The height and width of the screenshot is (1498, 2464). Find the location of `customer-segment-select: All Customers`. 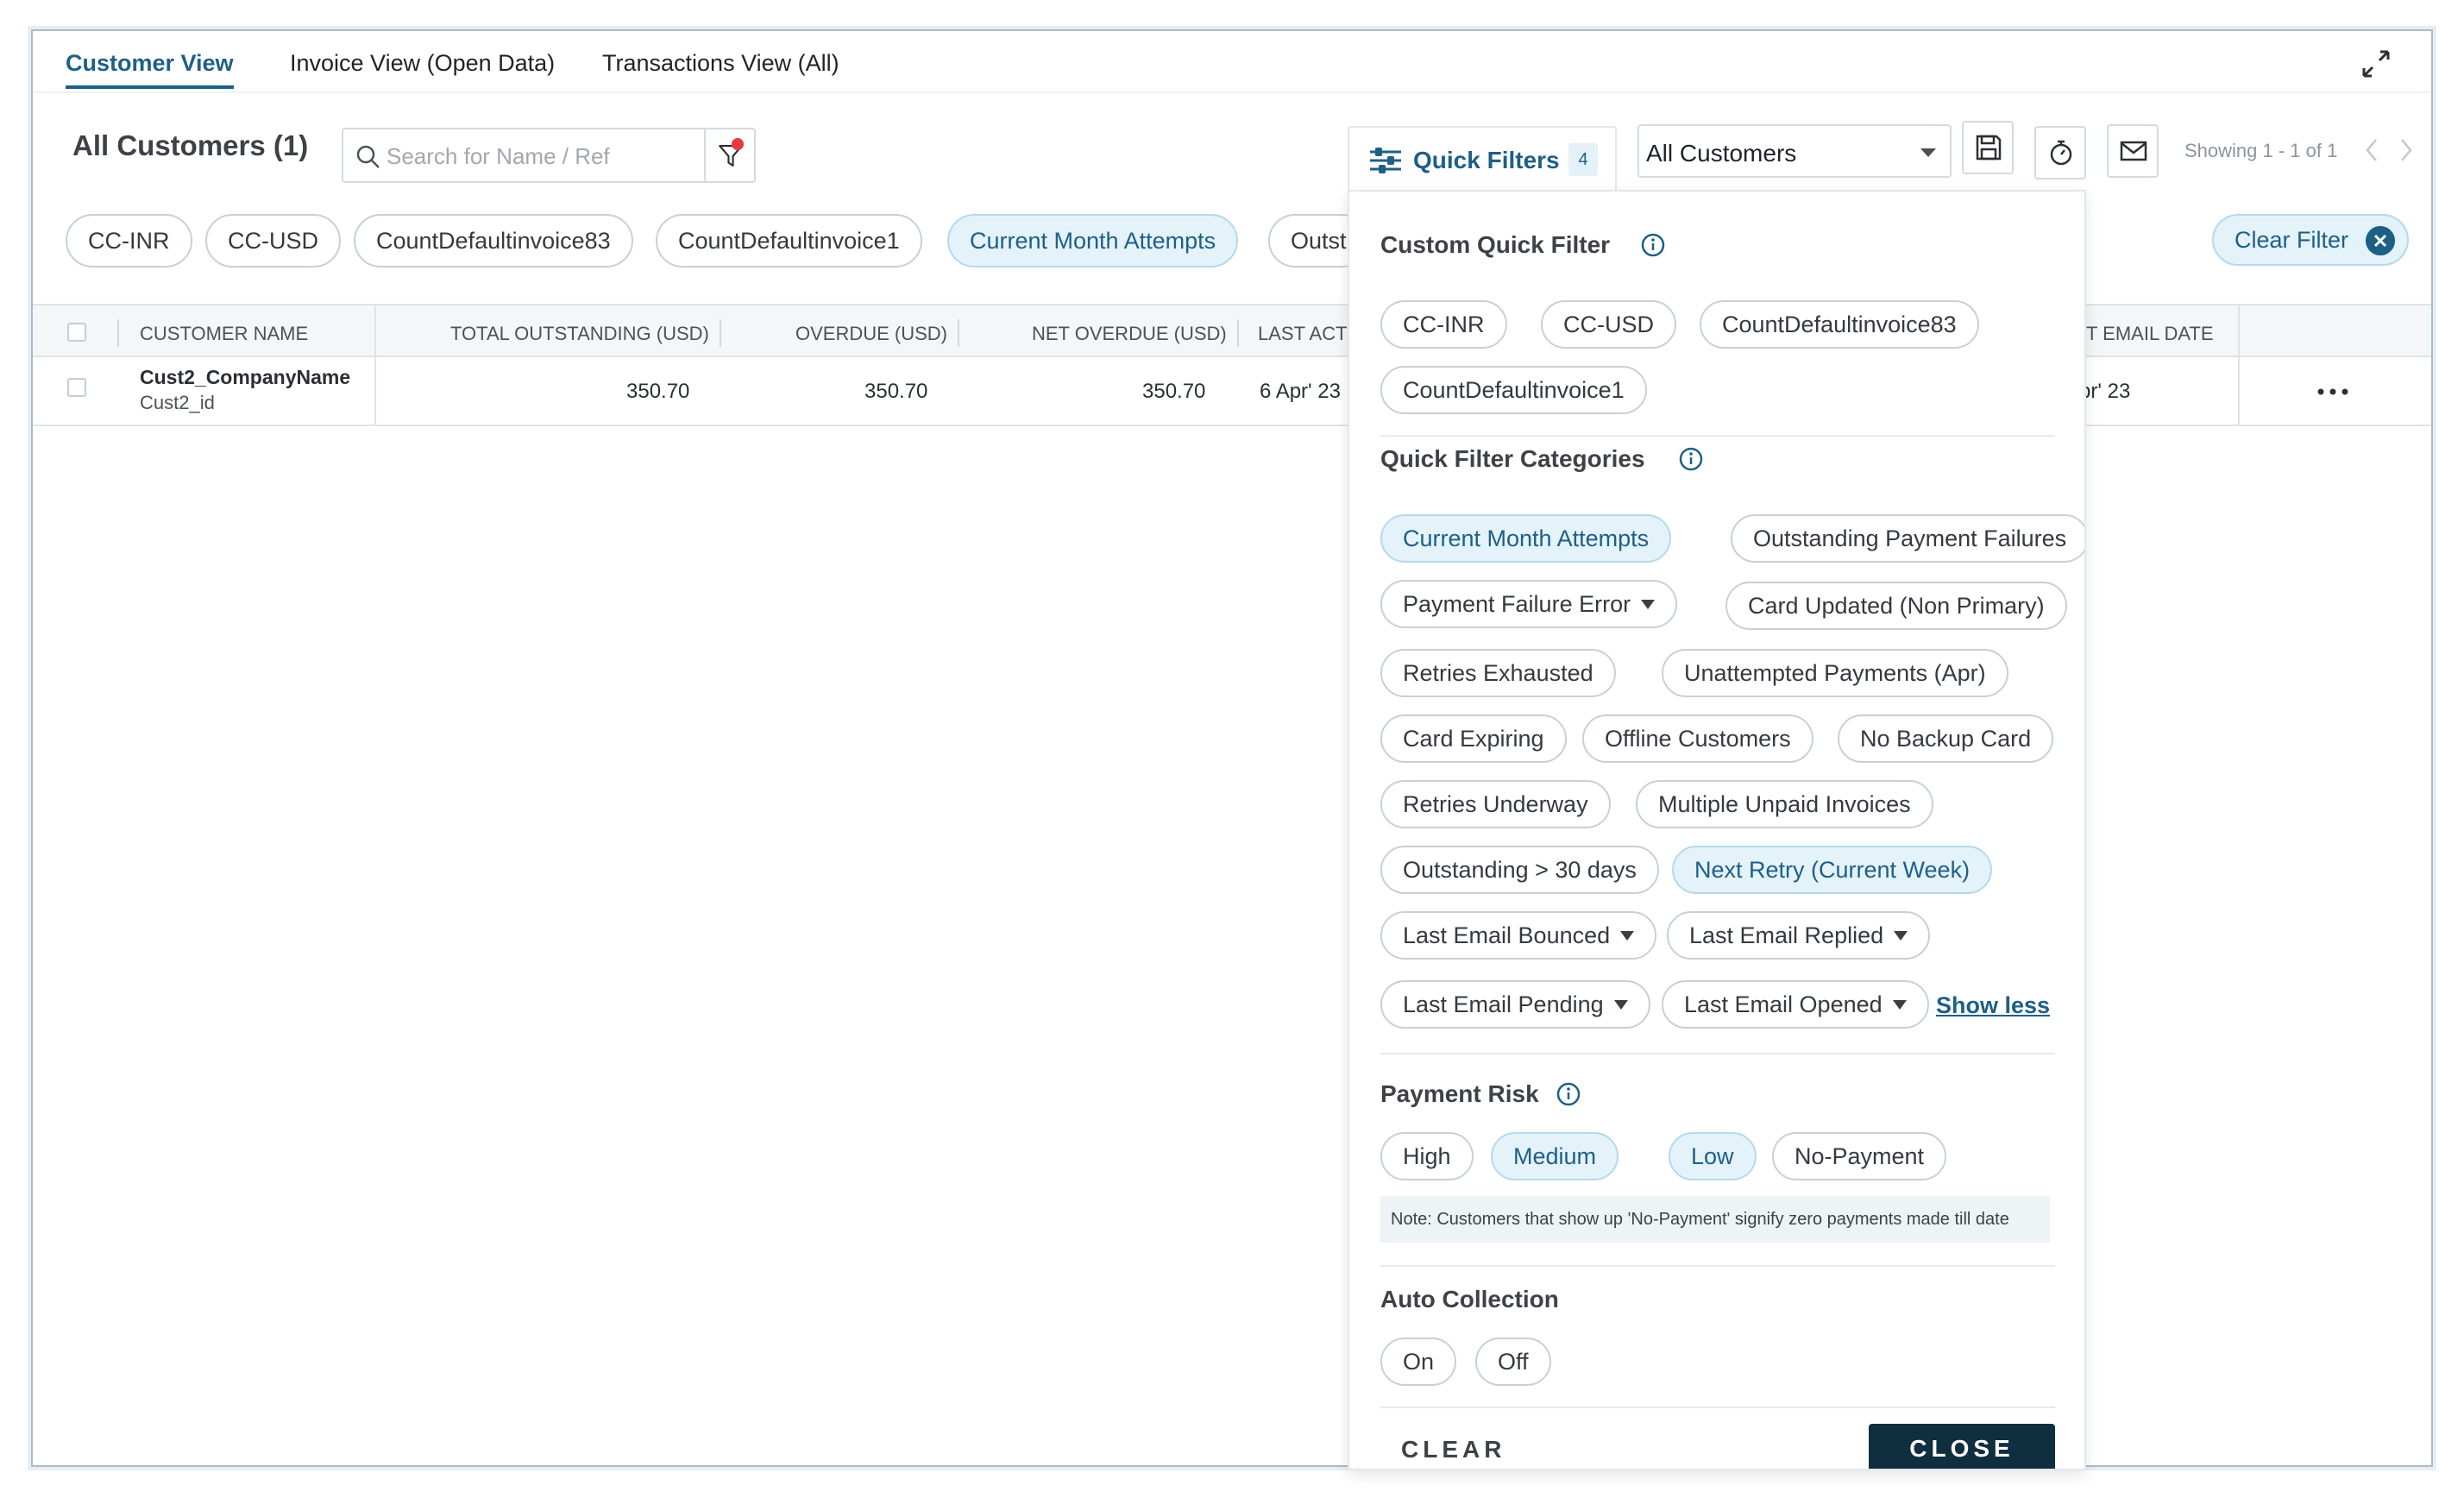

customer-segment-select: All Customers is located at coordinates (1795, 151).